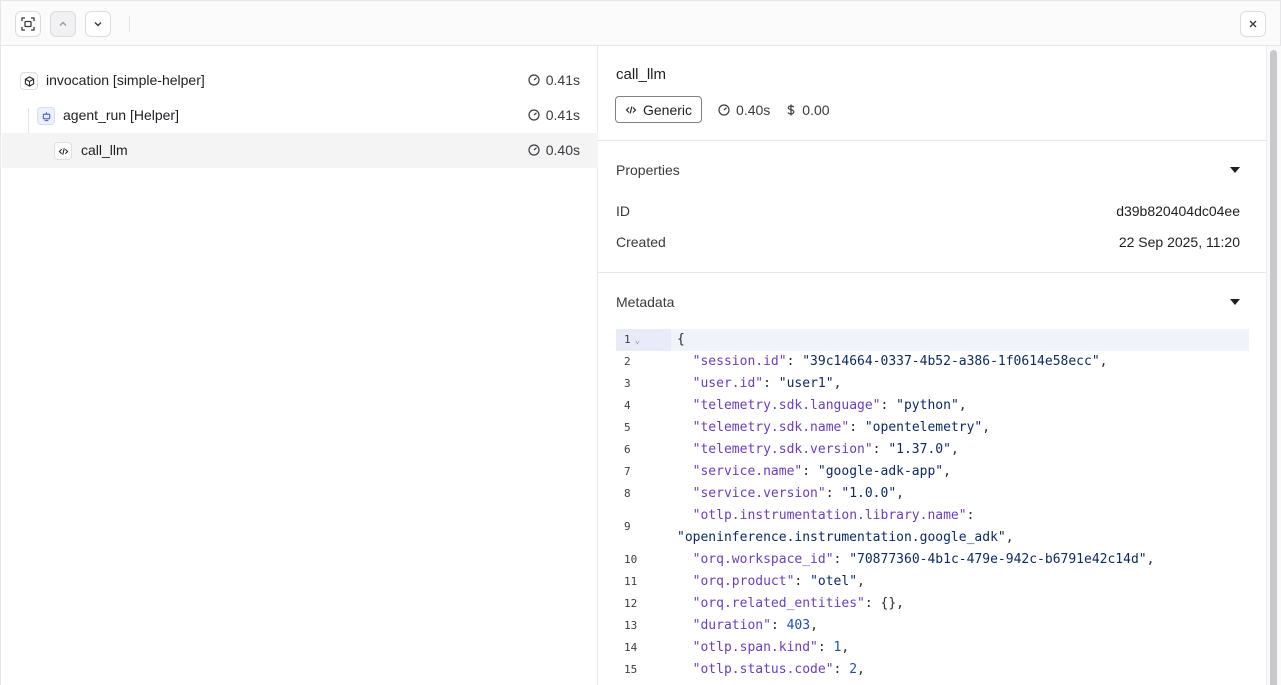 The height and width of the screenshot is (685, 1281). What do you see at coordinates (648, 170) in the screenshot?
I see `properties-heading: Properties` at bounding box center [648, 170].